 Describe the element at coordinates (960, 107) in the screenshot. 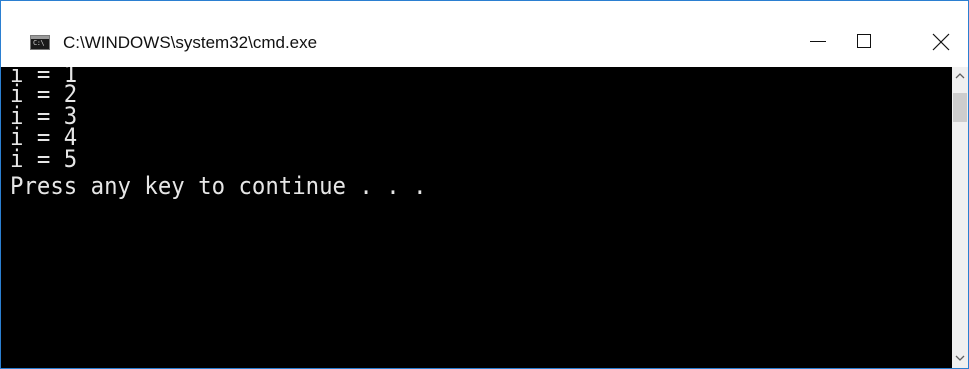

I see `scroll-thumb` at that location.